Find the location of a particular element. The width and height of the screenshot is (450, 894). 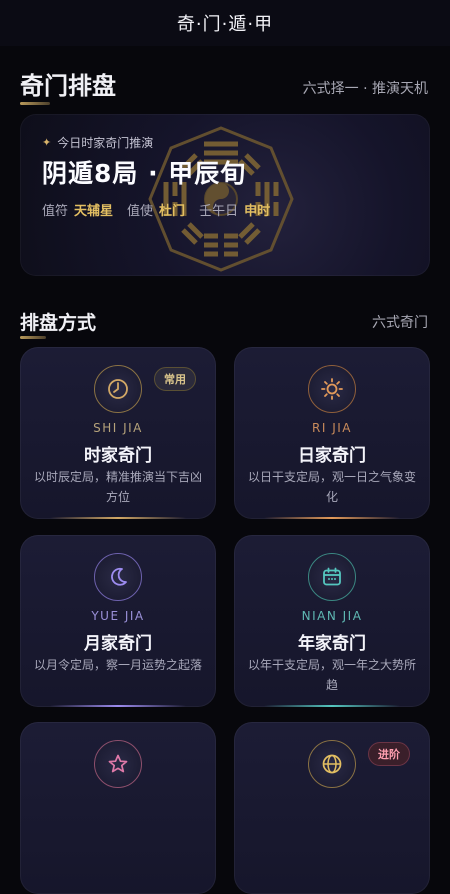

day-label: 壬午日 is located at coordinates (219, 211).